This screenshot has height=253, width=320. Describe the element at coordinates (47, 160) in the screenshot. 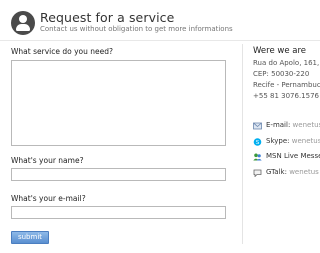

I see `name-label: What's your name?` at that location.